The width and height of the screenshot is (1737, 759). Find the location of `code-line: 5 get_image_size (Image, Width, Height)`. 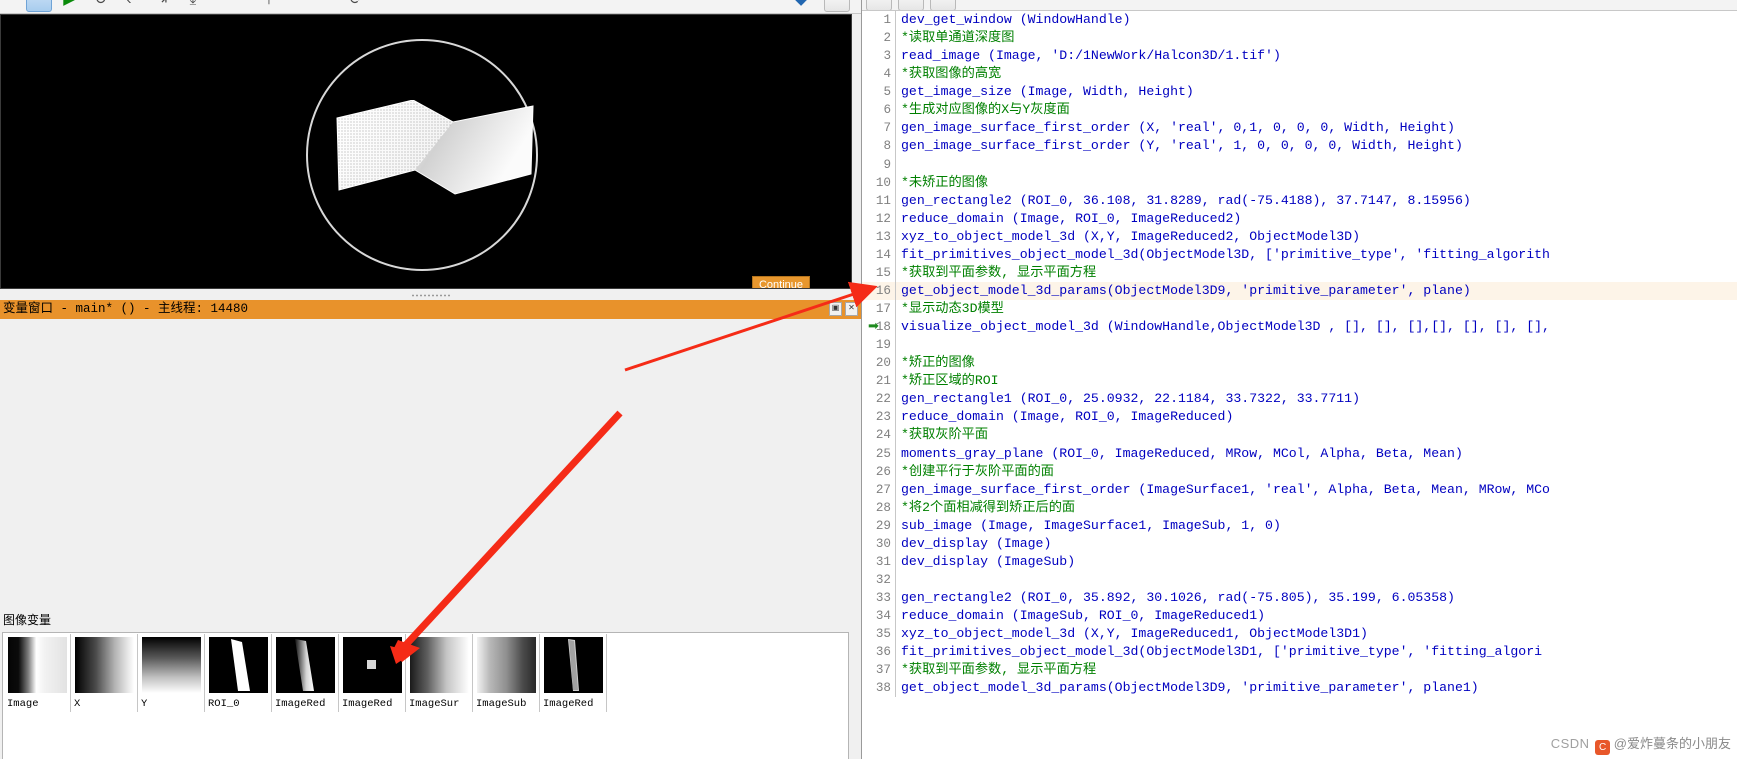

code-line: 5 get_image_size (Image, Width, Height) is located at coordinates (1299, 92).